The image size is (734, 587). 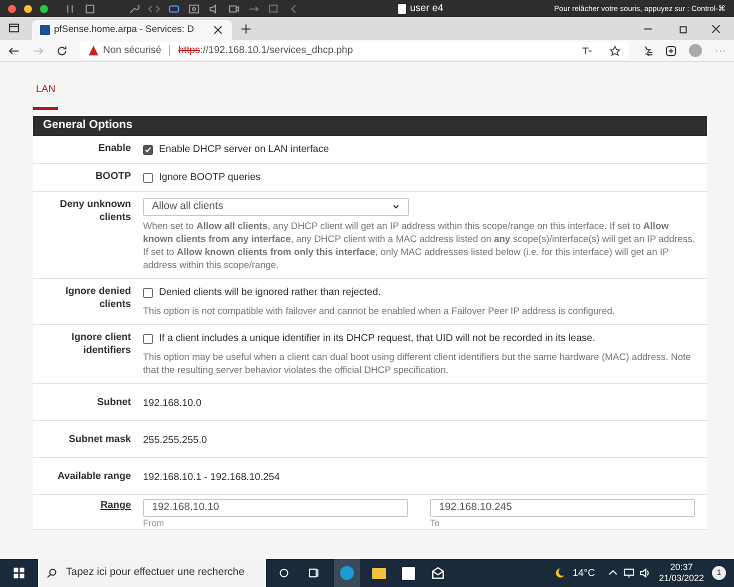 I want to click on panel-header: General Options, so click(x=370, y=126).